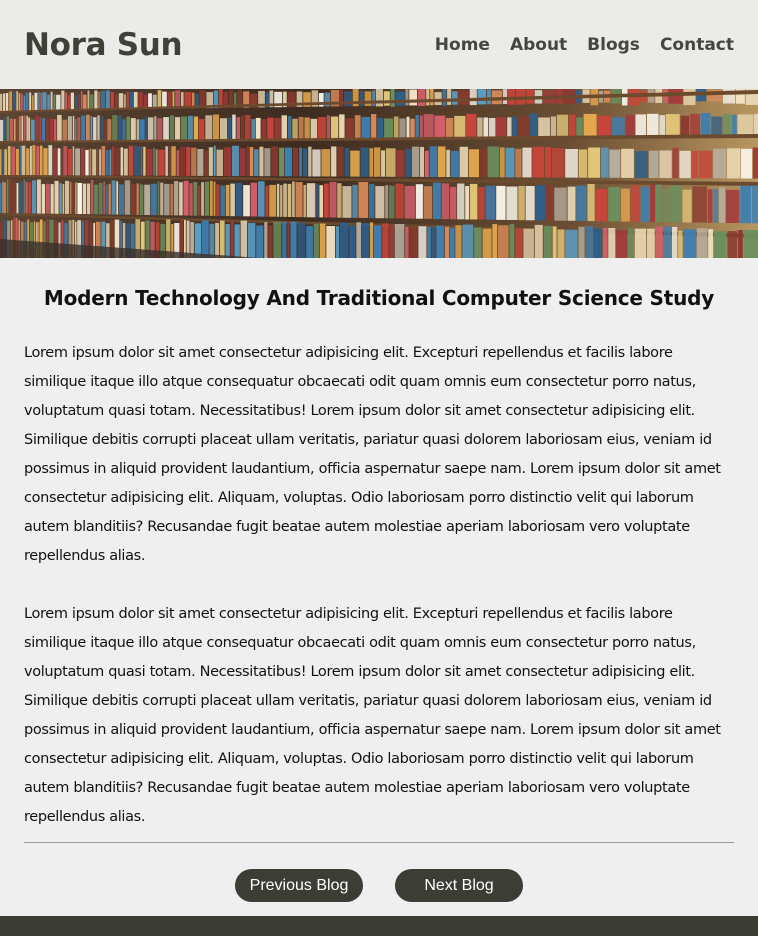 The height and width of the screenshot is (936, 758). Describe the element at coordinates (299, 885) in the screenshot. I see `previous-blog-button: Previous Blog` at that location.